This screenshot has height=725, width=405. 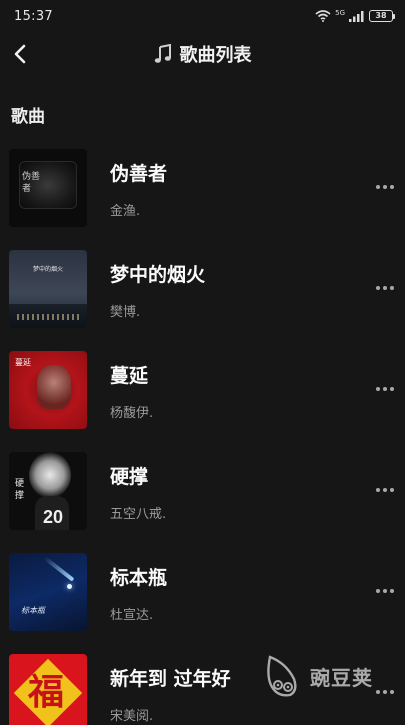 I want to click on song-artist: 宋美阅., so click(x=132, y=716).